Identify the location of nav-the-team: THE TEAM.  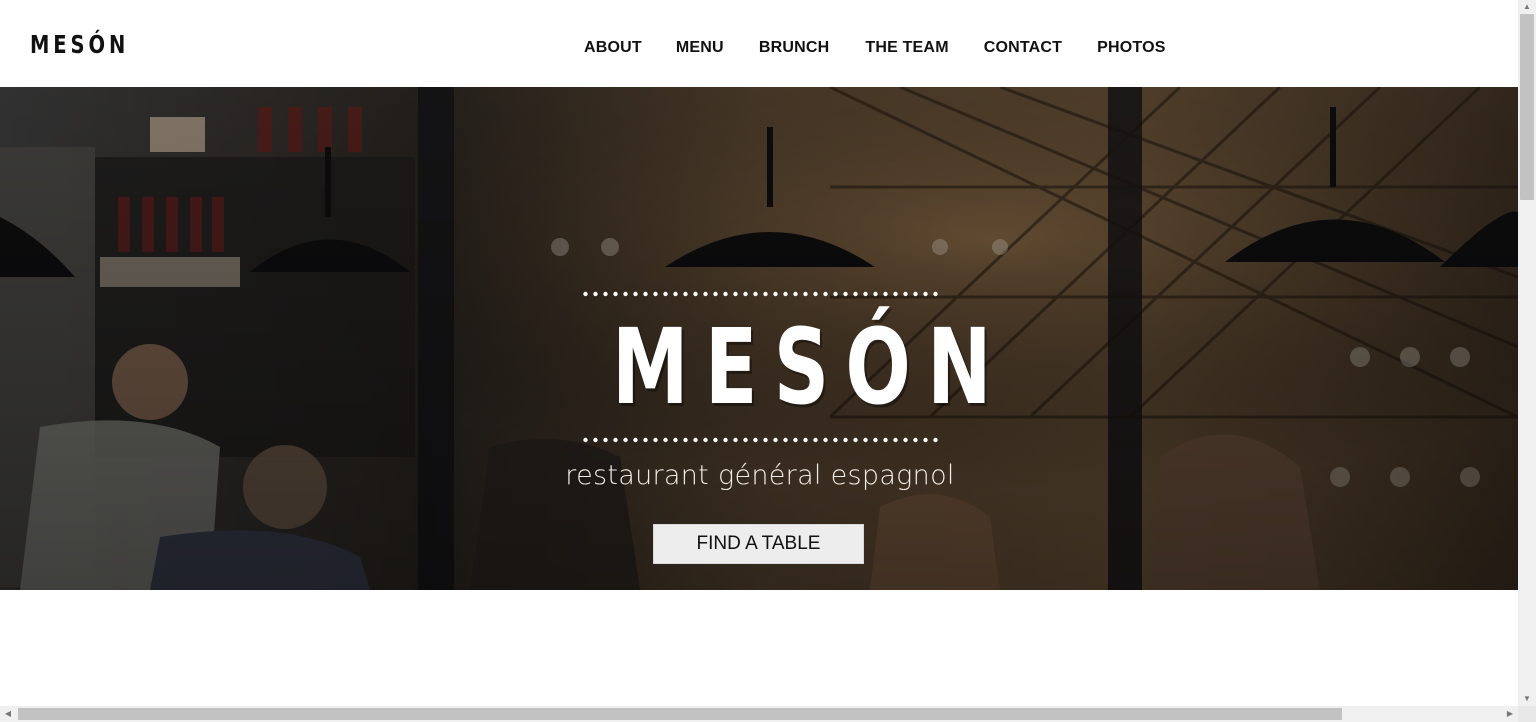
(906, 48).